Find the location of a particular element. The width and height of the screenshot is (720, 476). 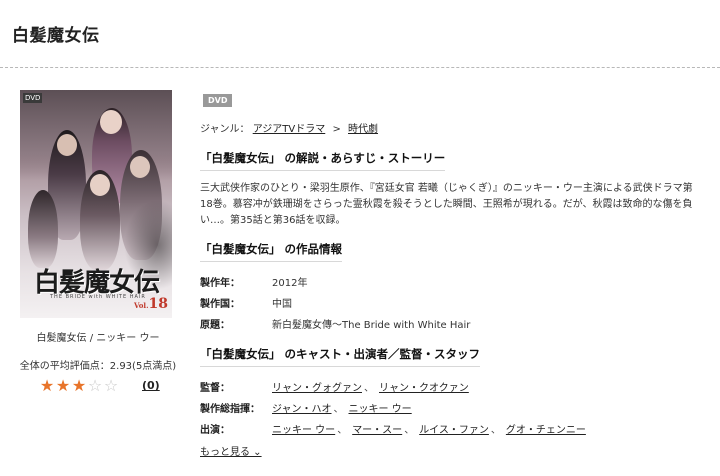

person-link: ジャン・ハオ is located at coordinates (302, 409).